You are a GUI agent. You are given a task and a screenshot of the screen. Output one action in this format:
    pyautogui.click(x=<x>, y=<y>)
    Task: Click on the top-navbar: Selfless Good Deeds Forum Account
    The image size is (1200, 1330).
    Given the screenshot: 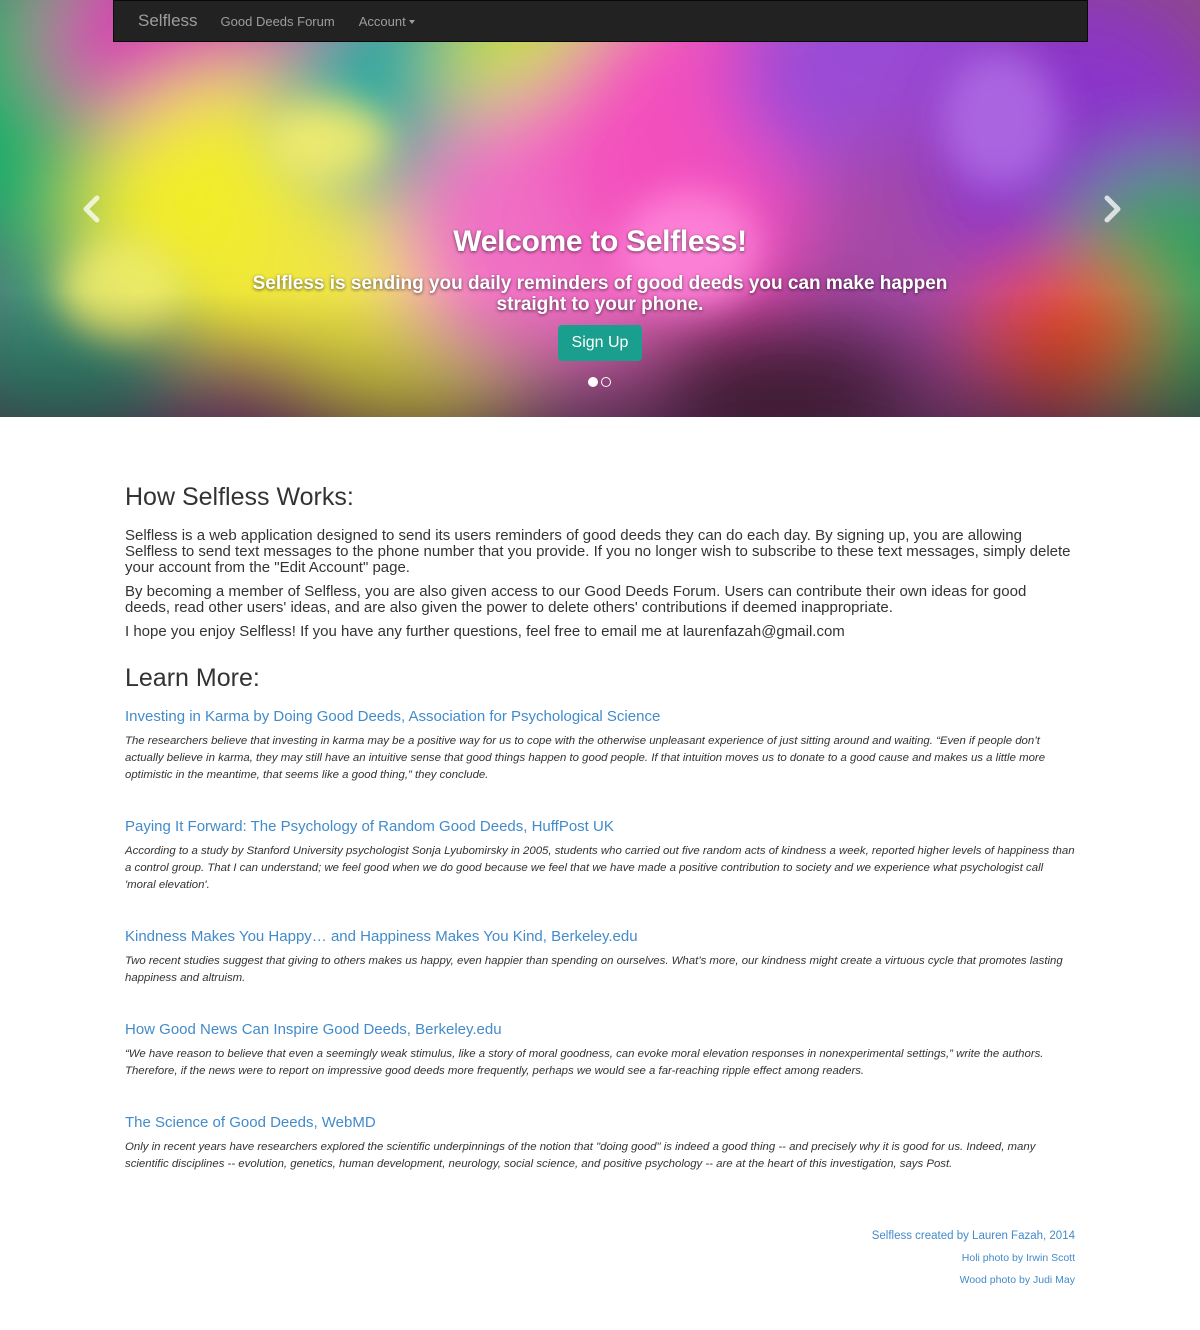 What is the action you would take?
    pyautogui.click(x=600, y=21)
    